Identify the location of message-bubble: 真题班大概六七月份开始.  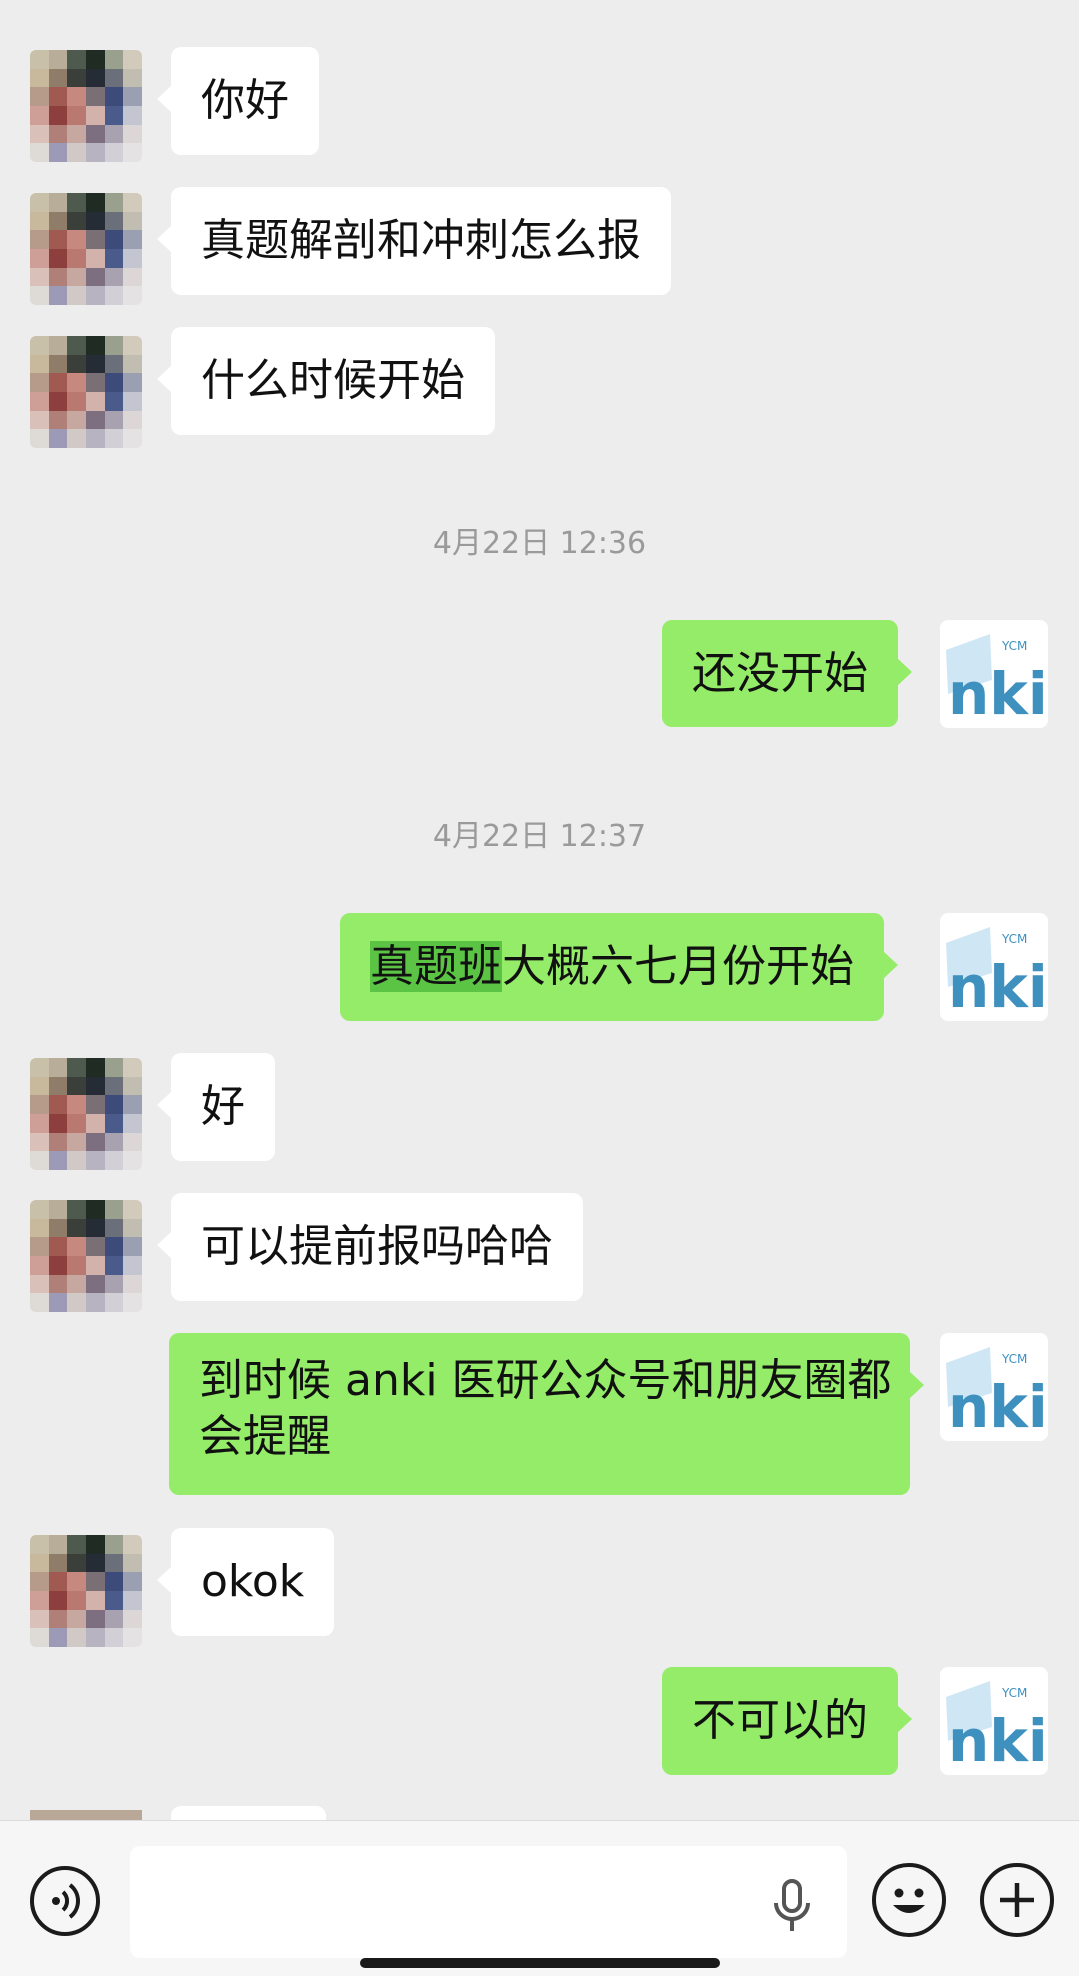
(619, 967).